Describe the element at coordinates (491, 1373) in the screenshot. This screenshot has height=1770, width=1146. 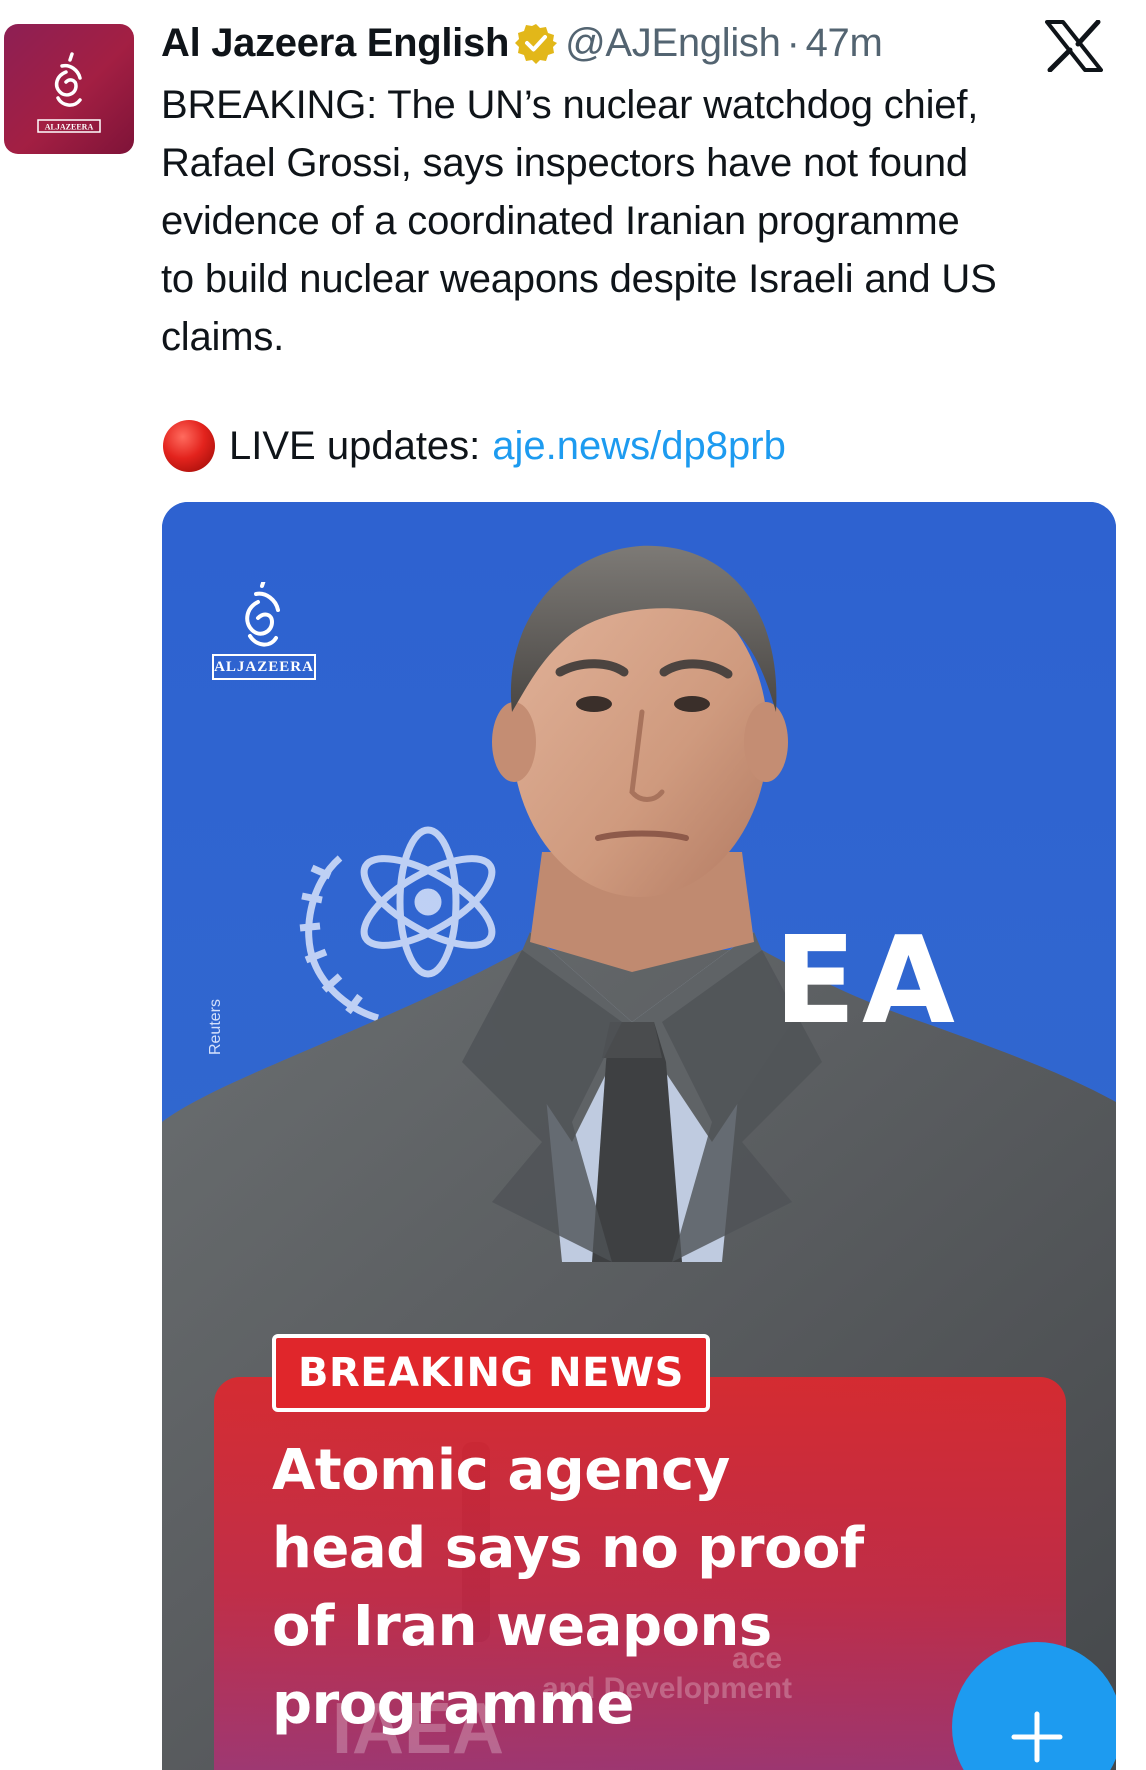
I see `breaking-news-badge: BREAKING NEWS` at that location.